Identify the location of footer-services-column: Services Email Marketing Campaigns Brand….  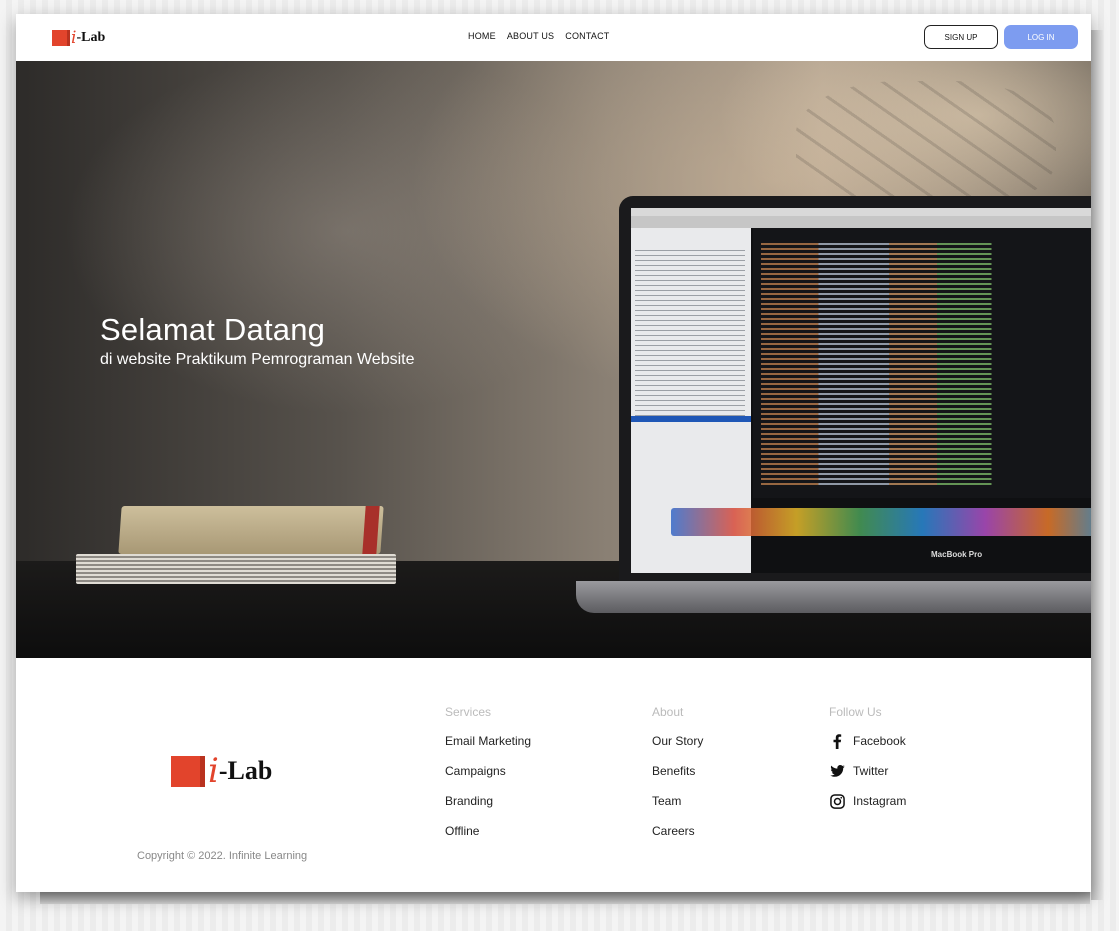
(488, 779).